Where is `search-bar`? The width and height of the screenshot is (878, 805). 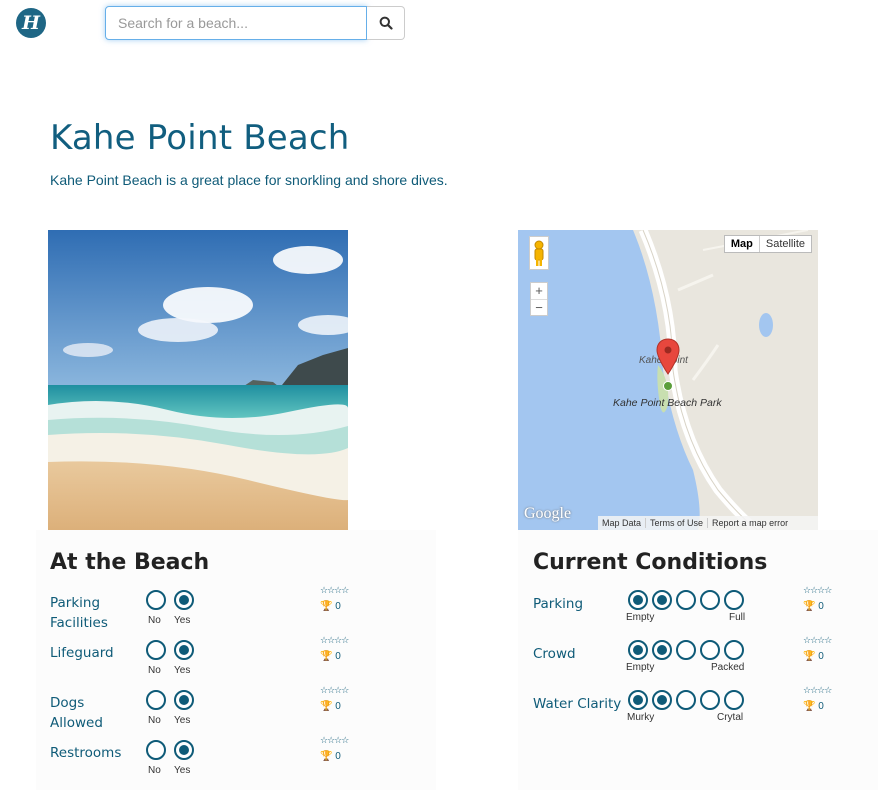 search-bar is located at coordinates (255, 23).